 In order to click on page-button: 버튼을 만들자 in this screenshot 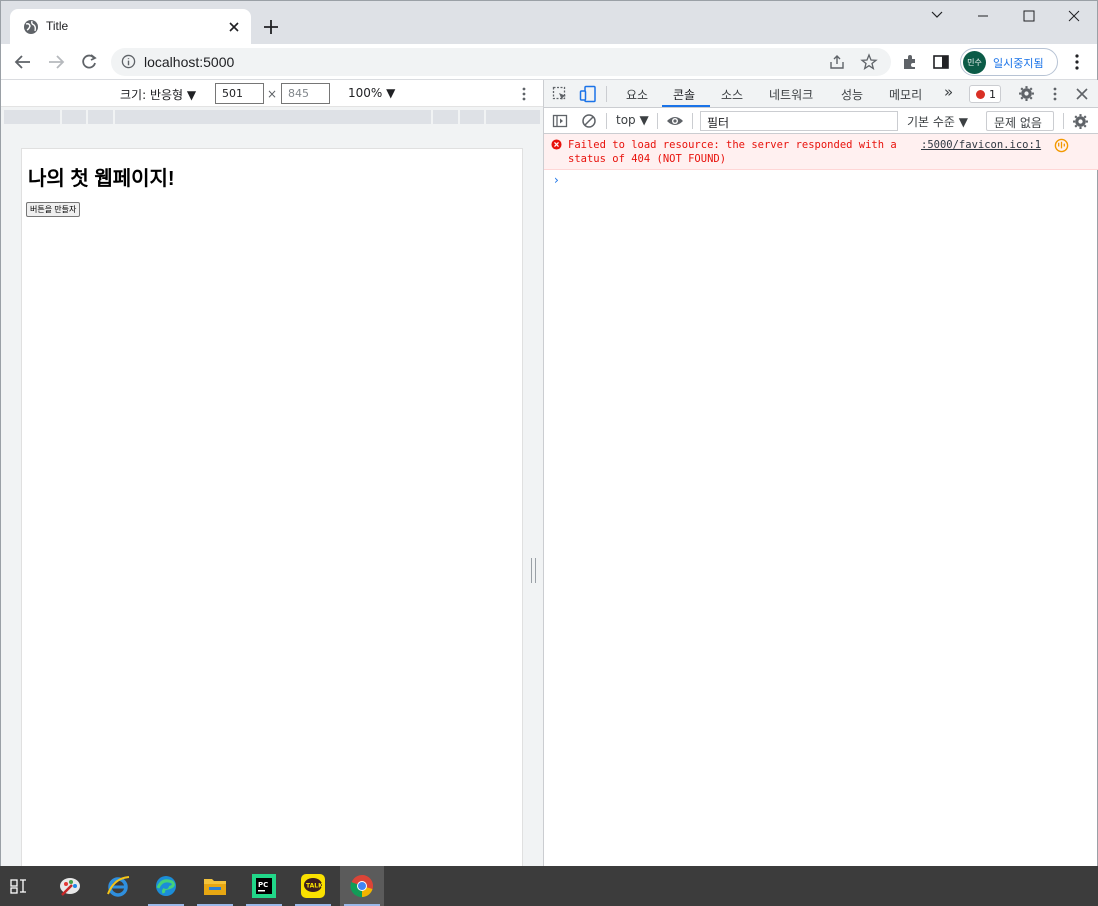, I will do `click(53, 209)`.